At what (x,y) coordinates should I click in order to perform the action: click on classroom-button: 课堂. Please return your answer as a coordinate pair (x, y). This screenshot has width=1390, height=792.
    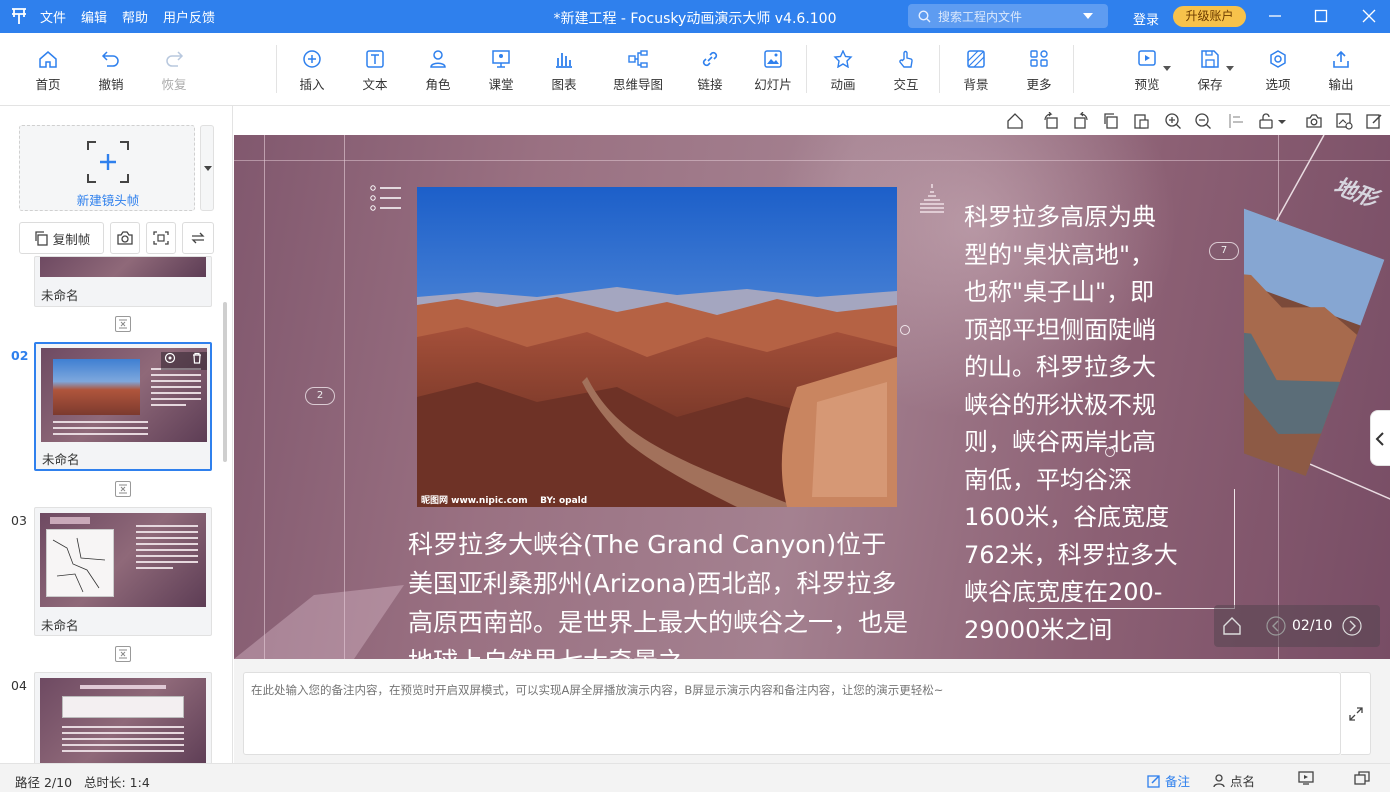
    Looking at the image, I should click on (501, 71).